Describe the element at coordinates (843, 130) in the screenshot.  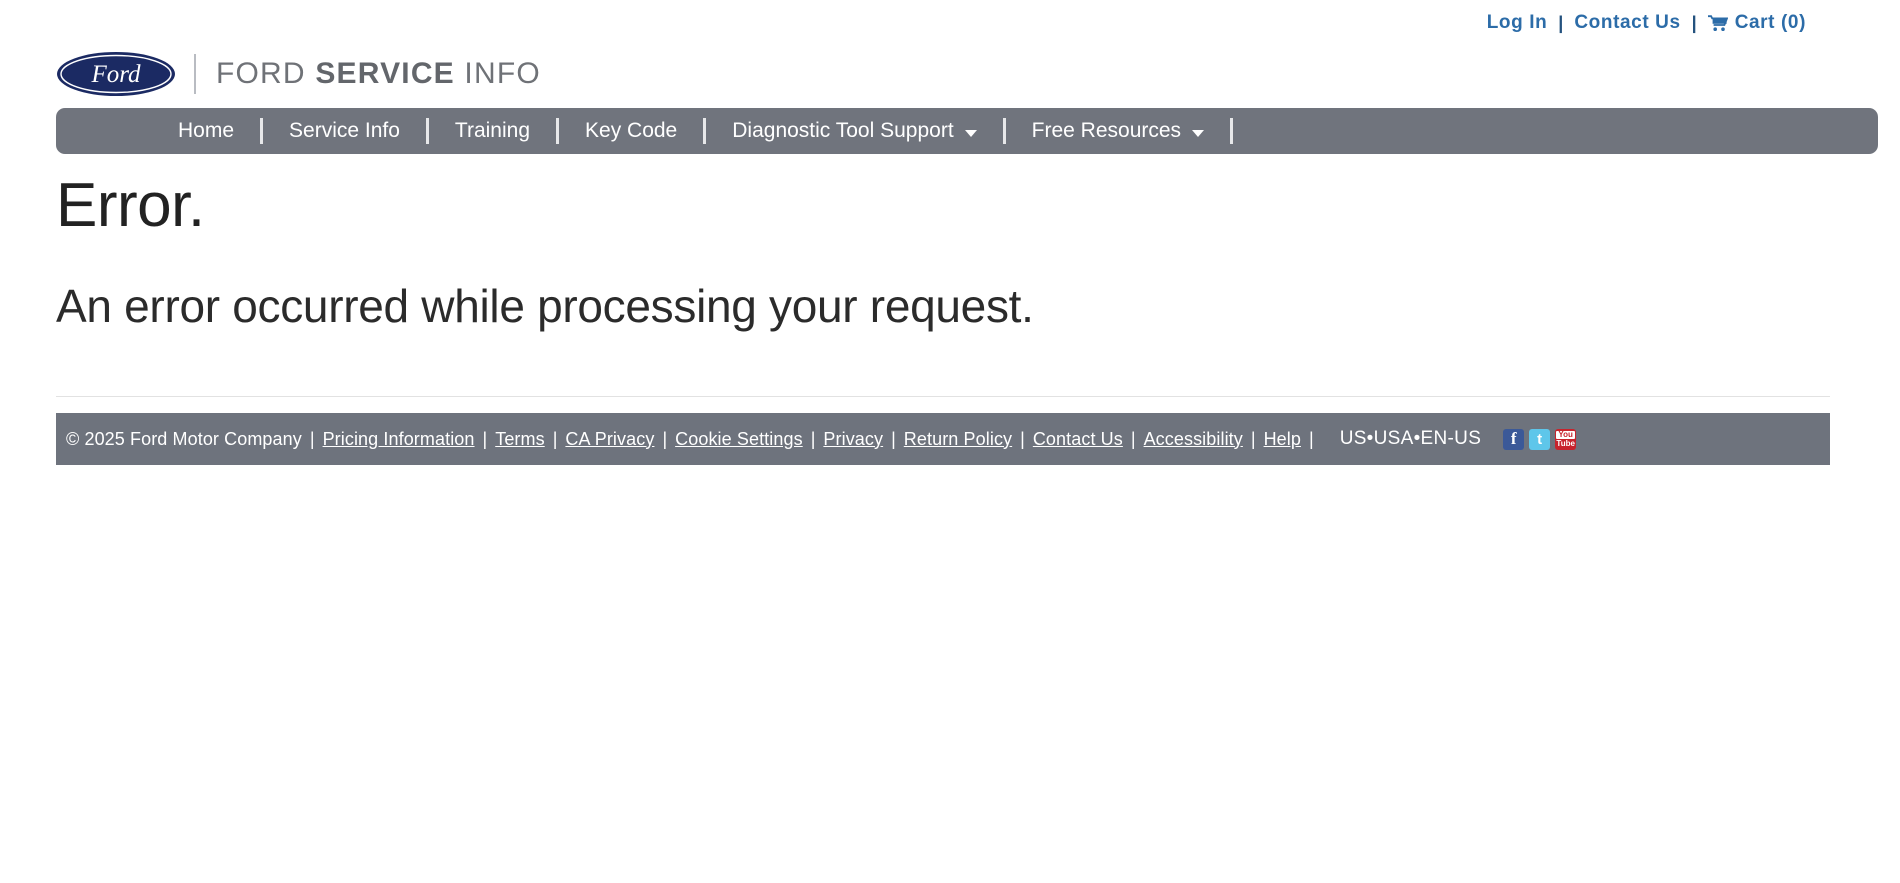
I see `nav-label-diagnostic-tool-support: Diagnostic Tool Support` at that location.